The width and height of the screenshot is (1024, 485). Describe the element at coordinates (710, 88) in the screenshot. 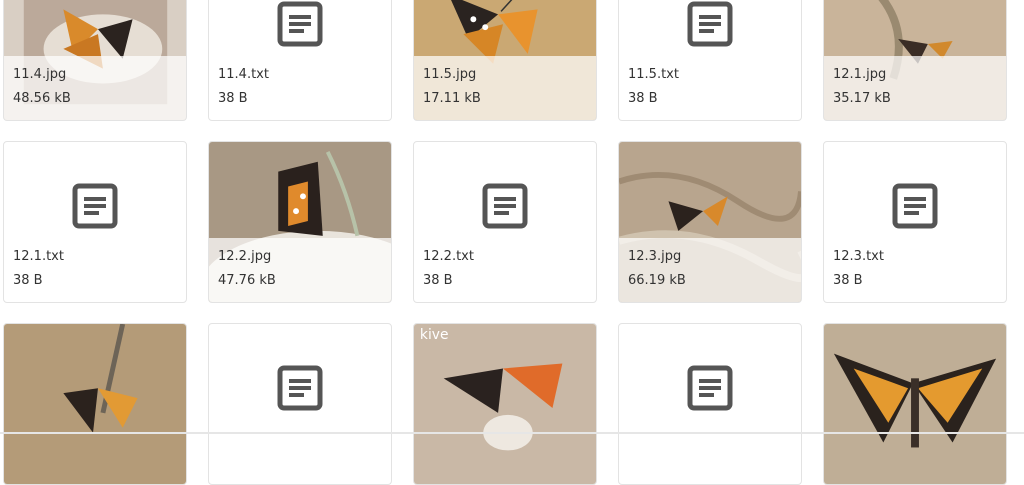

I see `file-label: 11.5.txt 38 B` at that location.